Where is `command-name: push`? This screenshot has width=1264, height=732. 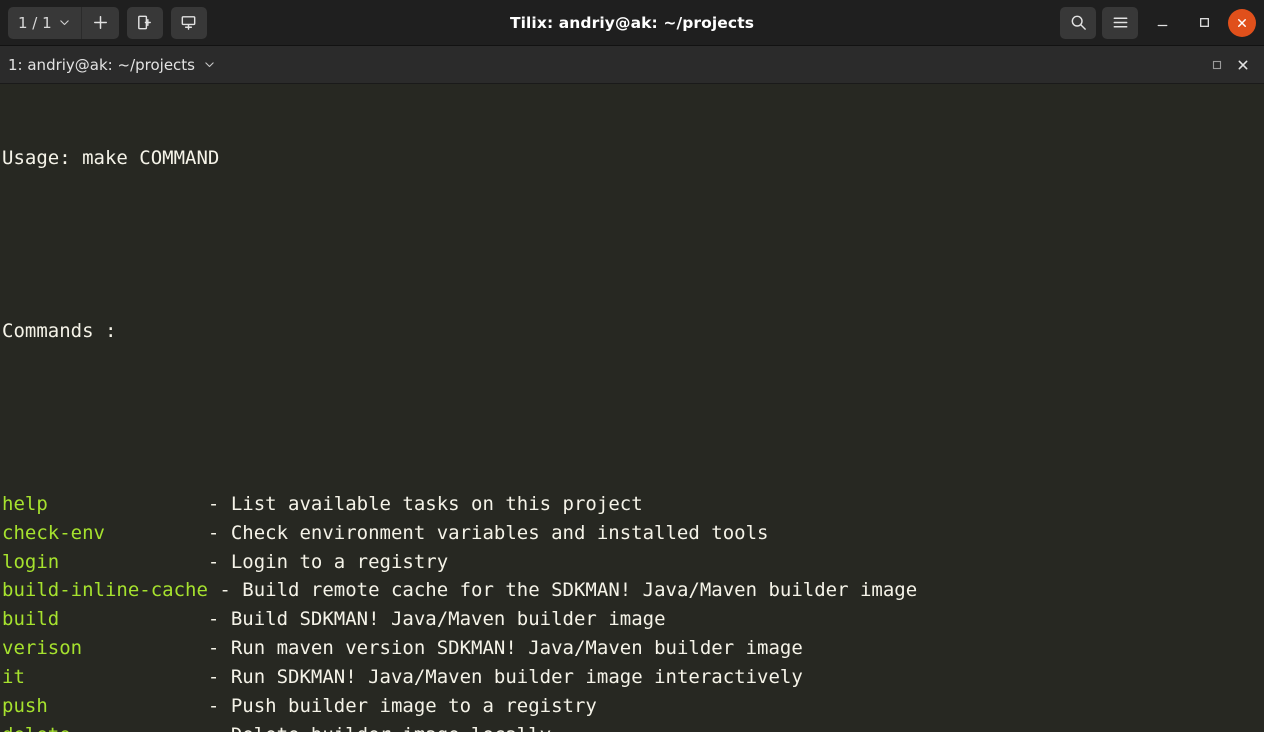
command-name: push is located at coordinates (25, 705).